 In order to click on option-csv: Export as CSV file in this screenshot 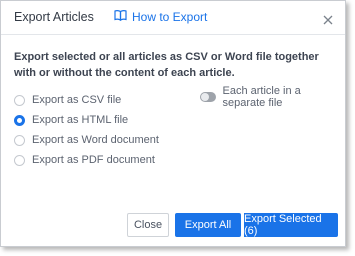, I will do `click(86, 100)`.